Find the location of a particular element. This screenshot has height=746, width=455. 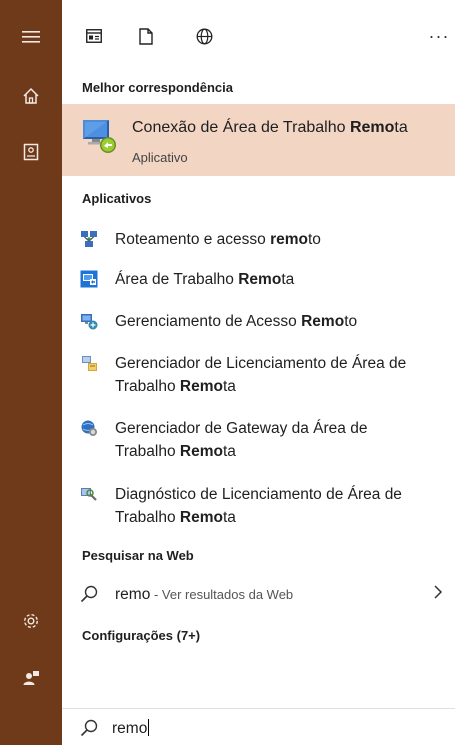

hamburger-menu-icon is located at coordinates (31, 37).